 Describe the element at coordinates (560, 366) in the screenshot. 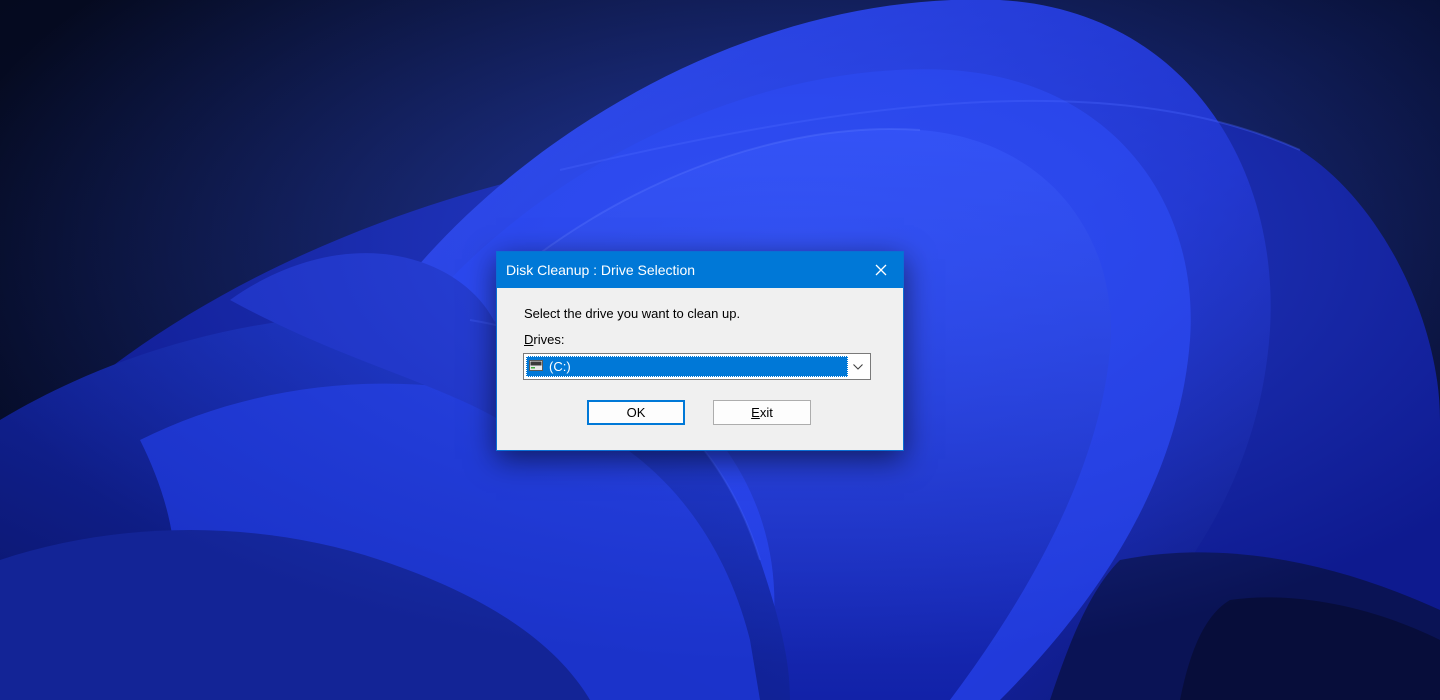

I see `selected-drive-value: (C:)` at that location.